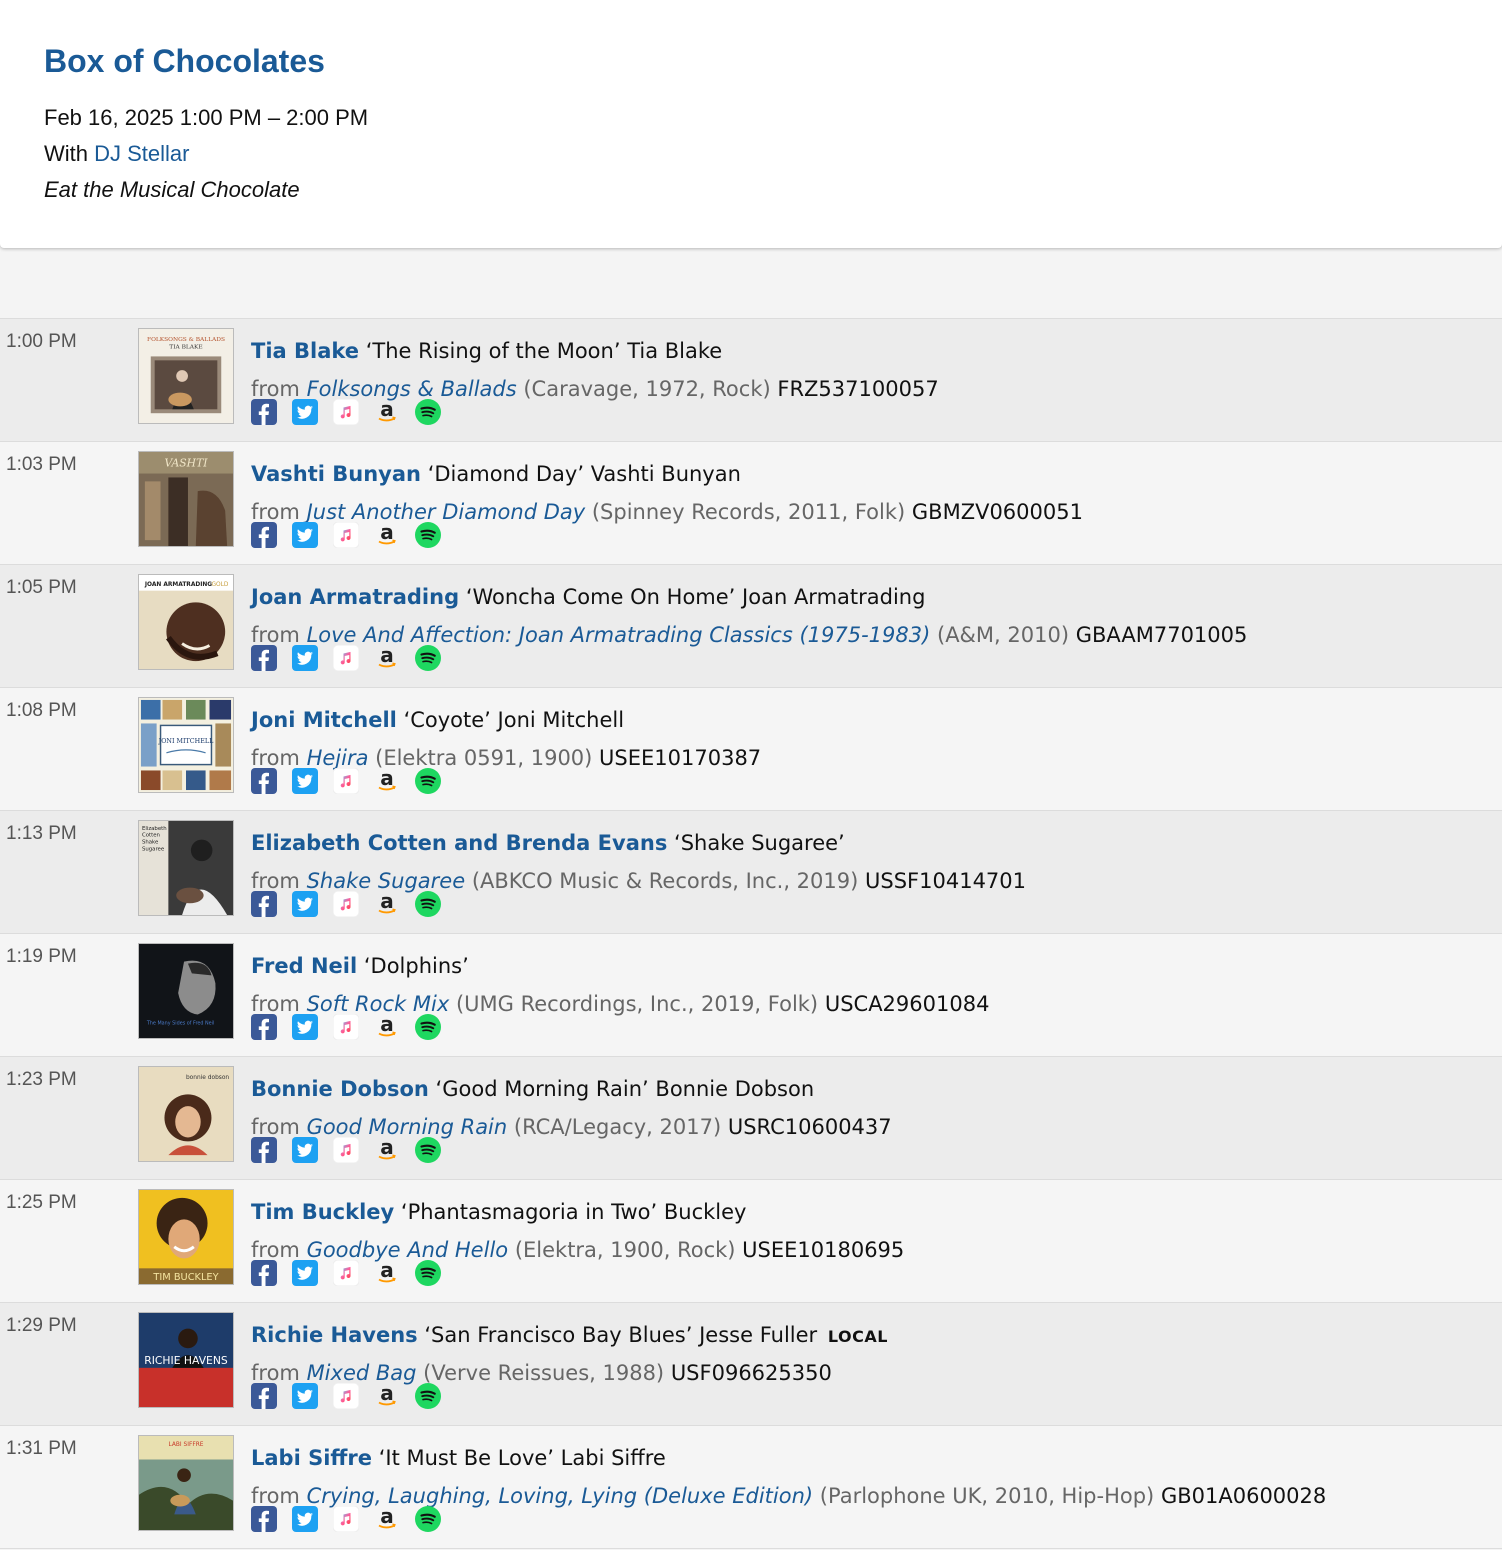  Describe the element at coordinates (378, 1004) in the screenshot. I see `album-link: Soft Rock Mix` at that location.